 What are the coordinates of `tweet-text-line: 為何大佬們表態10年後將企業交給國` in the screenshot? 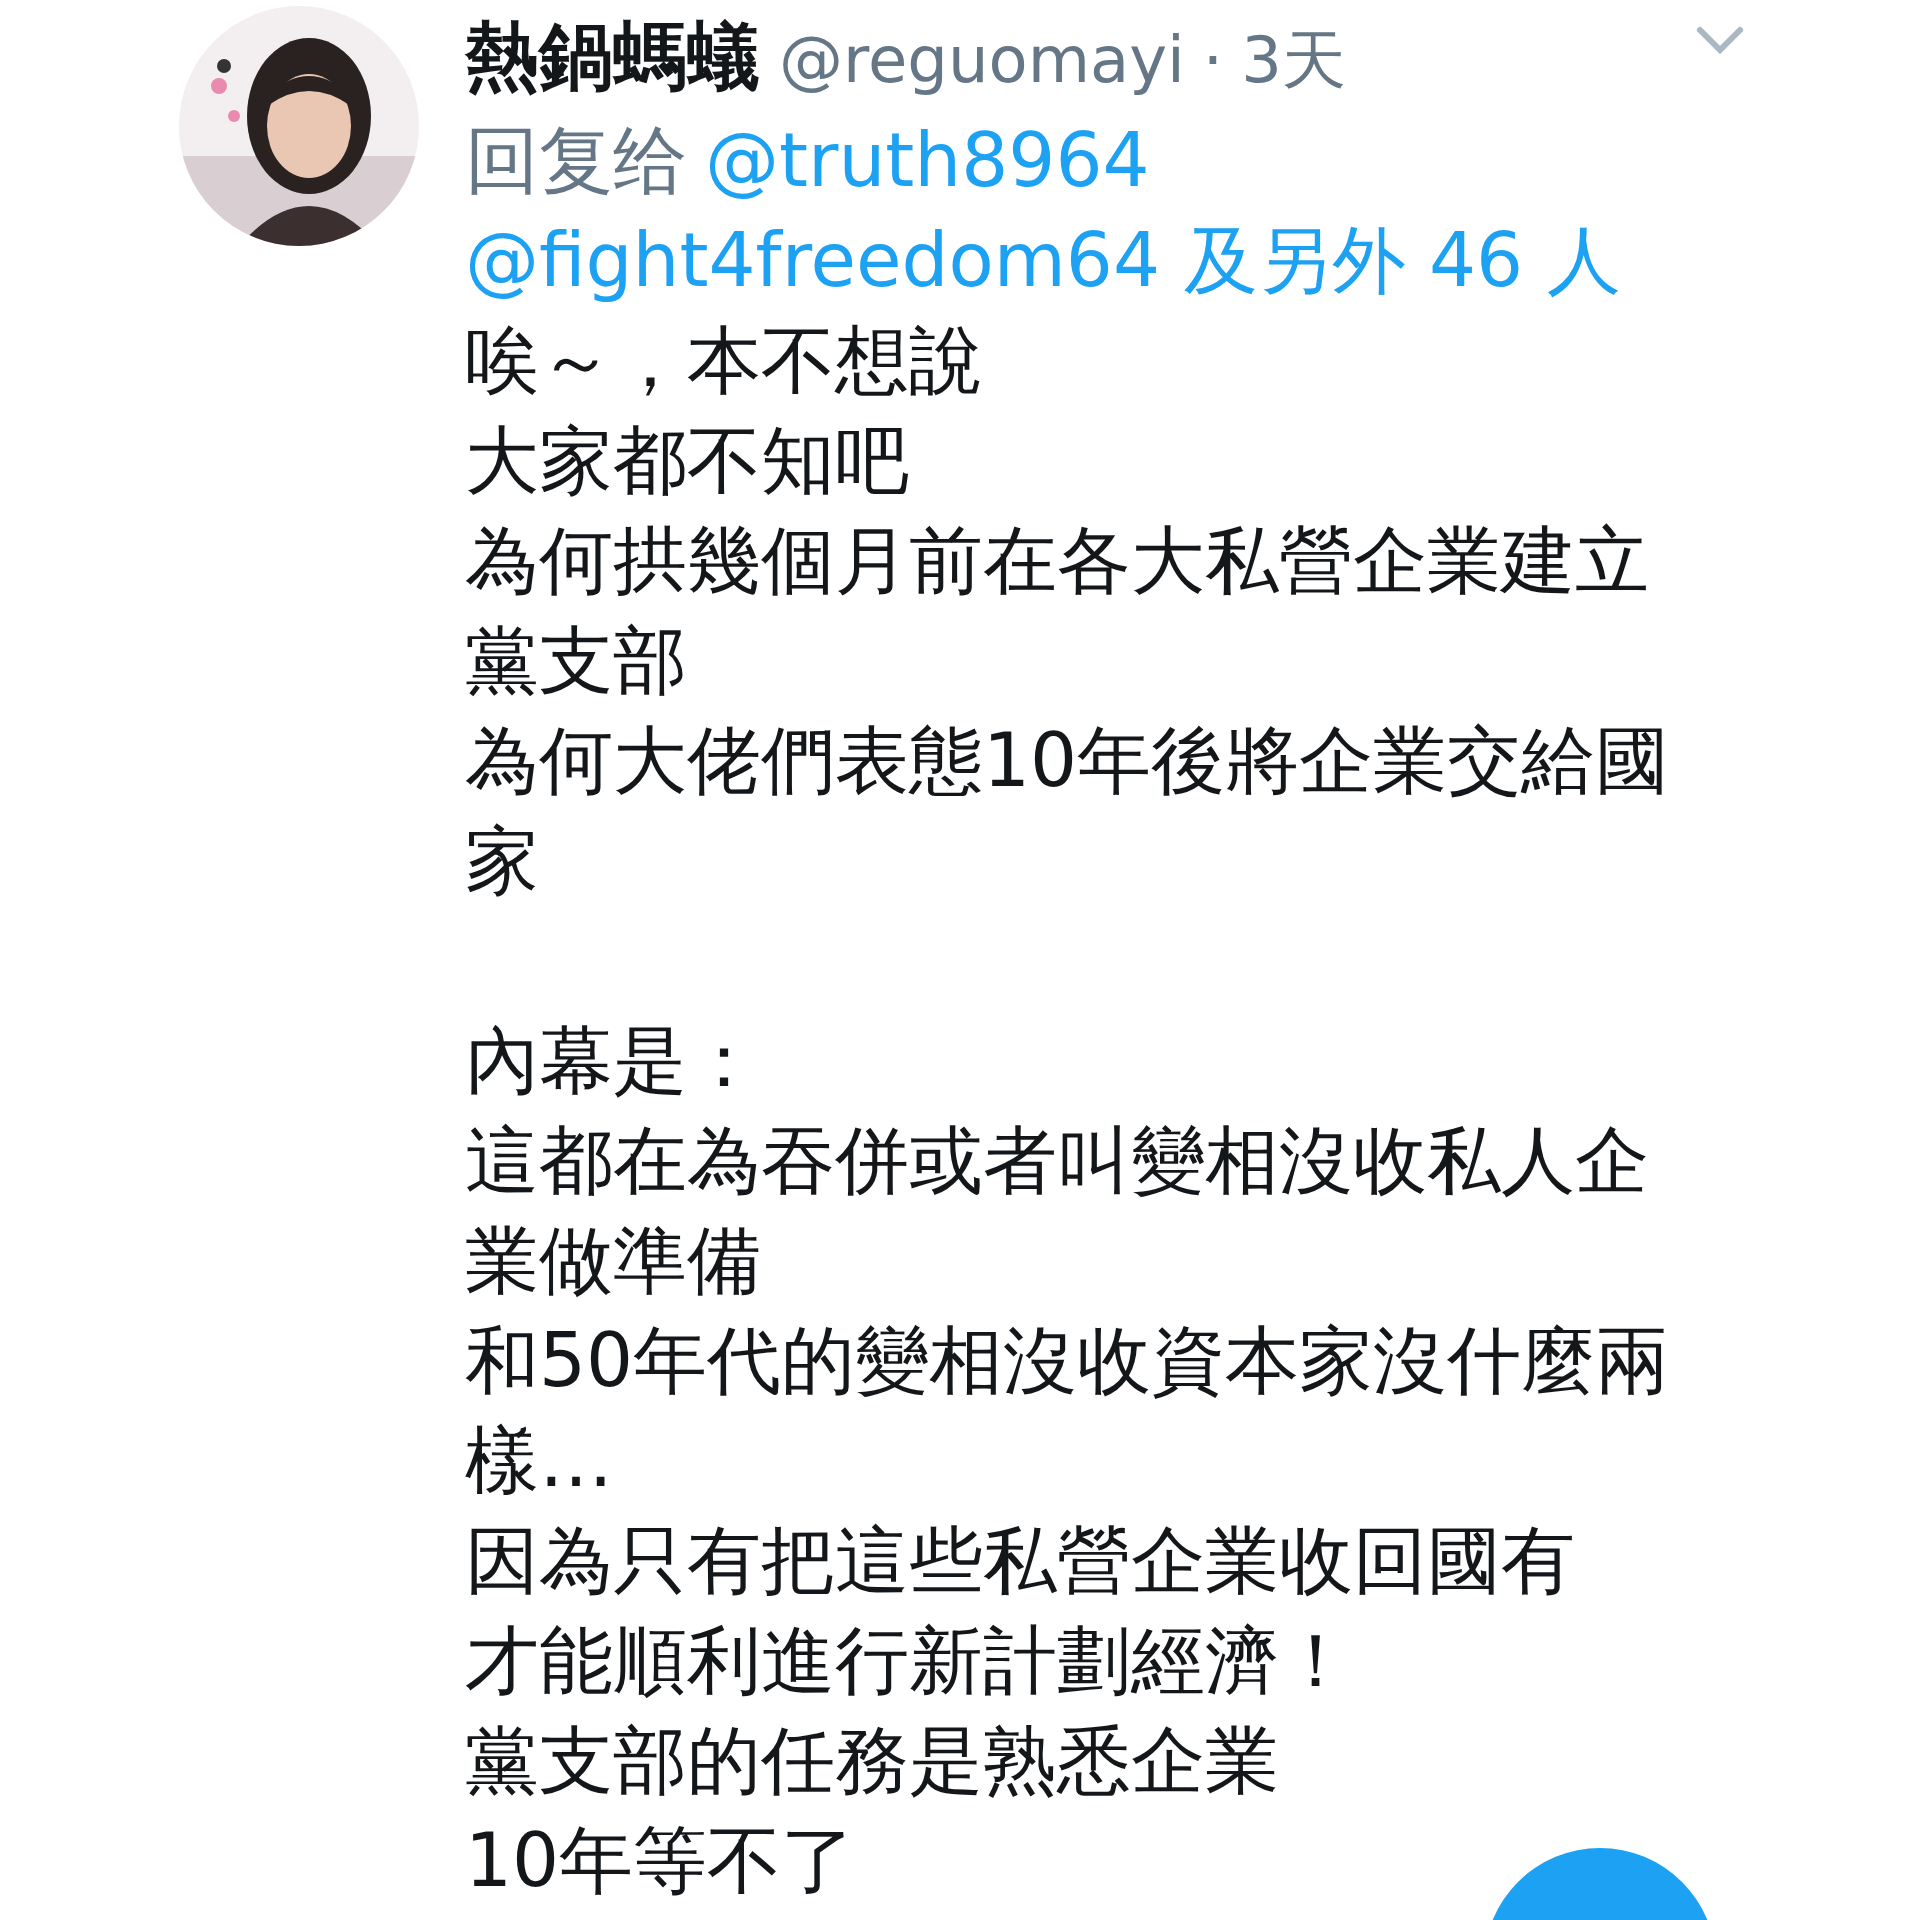 It's located at (1067, 760).